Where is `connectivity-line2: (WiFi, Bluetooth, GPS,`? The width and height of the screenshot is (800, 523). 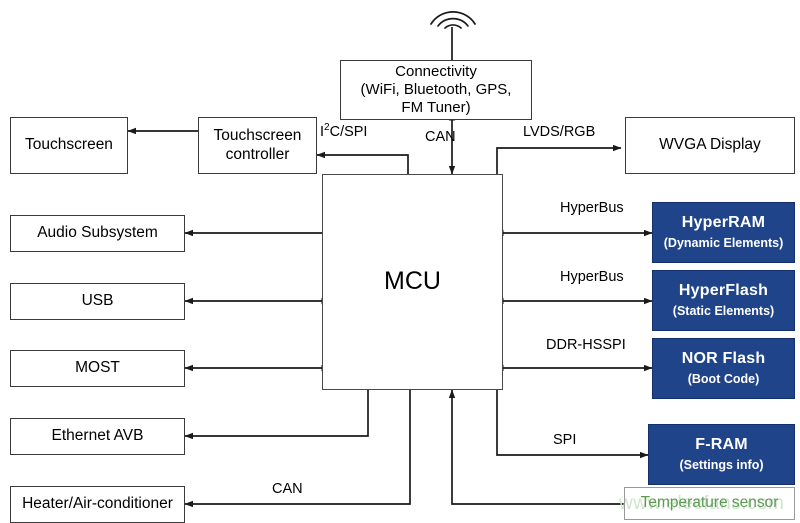 connectivity-line2: (WiFi, Bluetooth, GPS, is located at coordinates (436, 90).